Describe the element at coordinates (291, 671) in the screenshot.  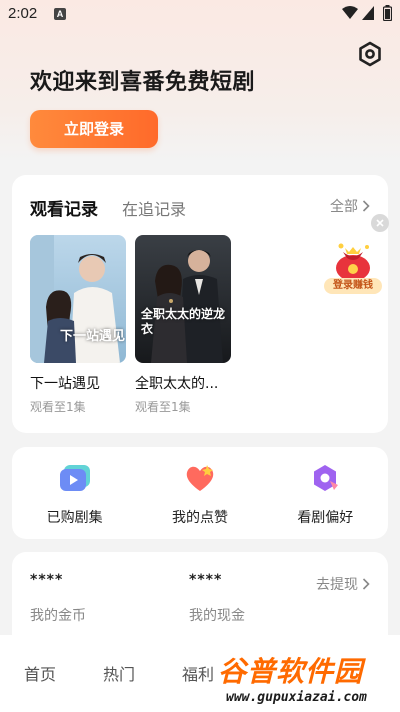
I see `watermark-title: 谷普软件园` at that location.